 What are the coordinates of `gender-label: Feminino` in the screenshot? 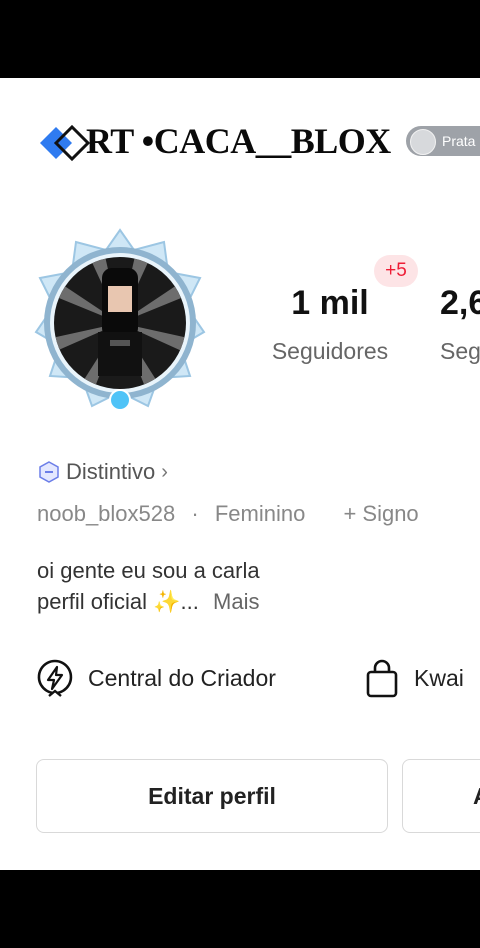 It's located at (260, 513).